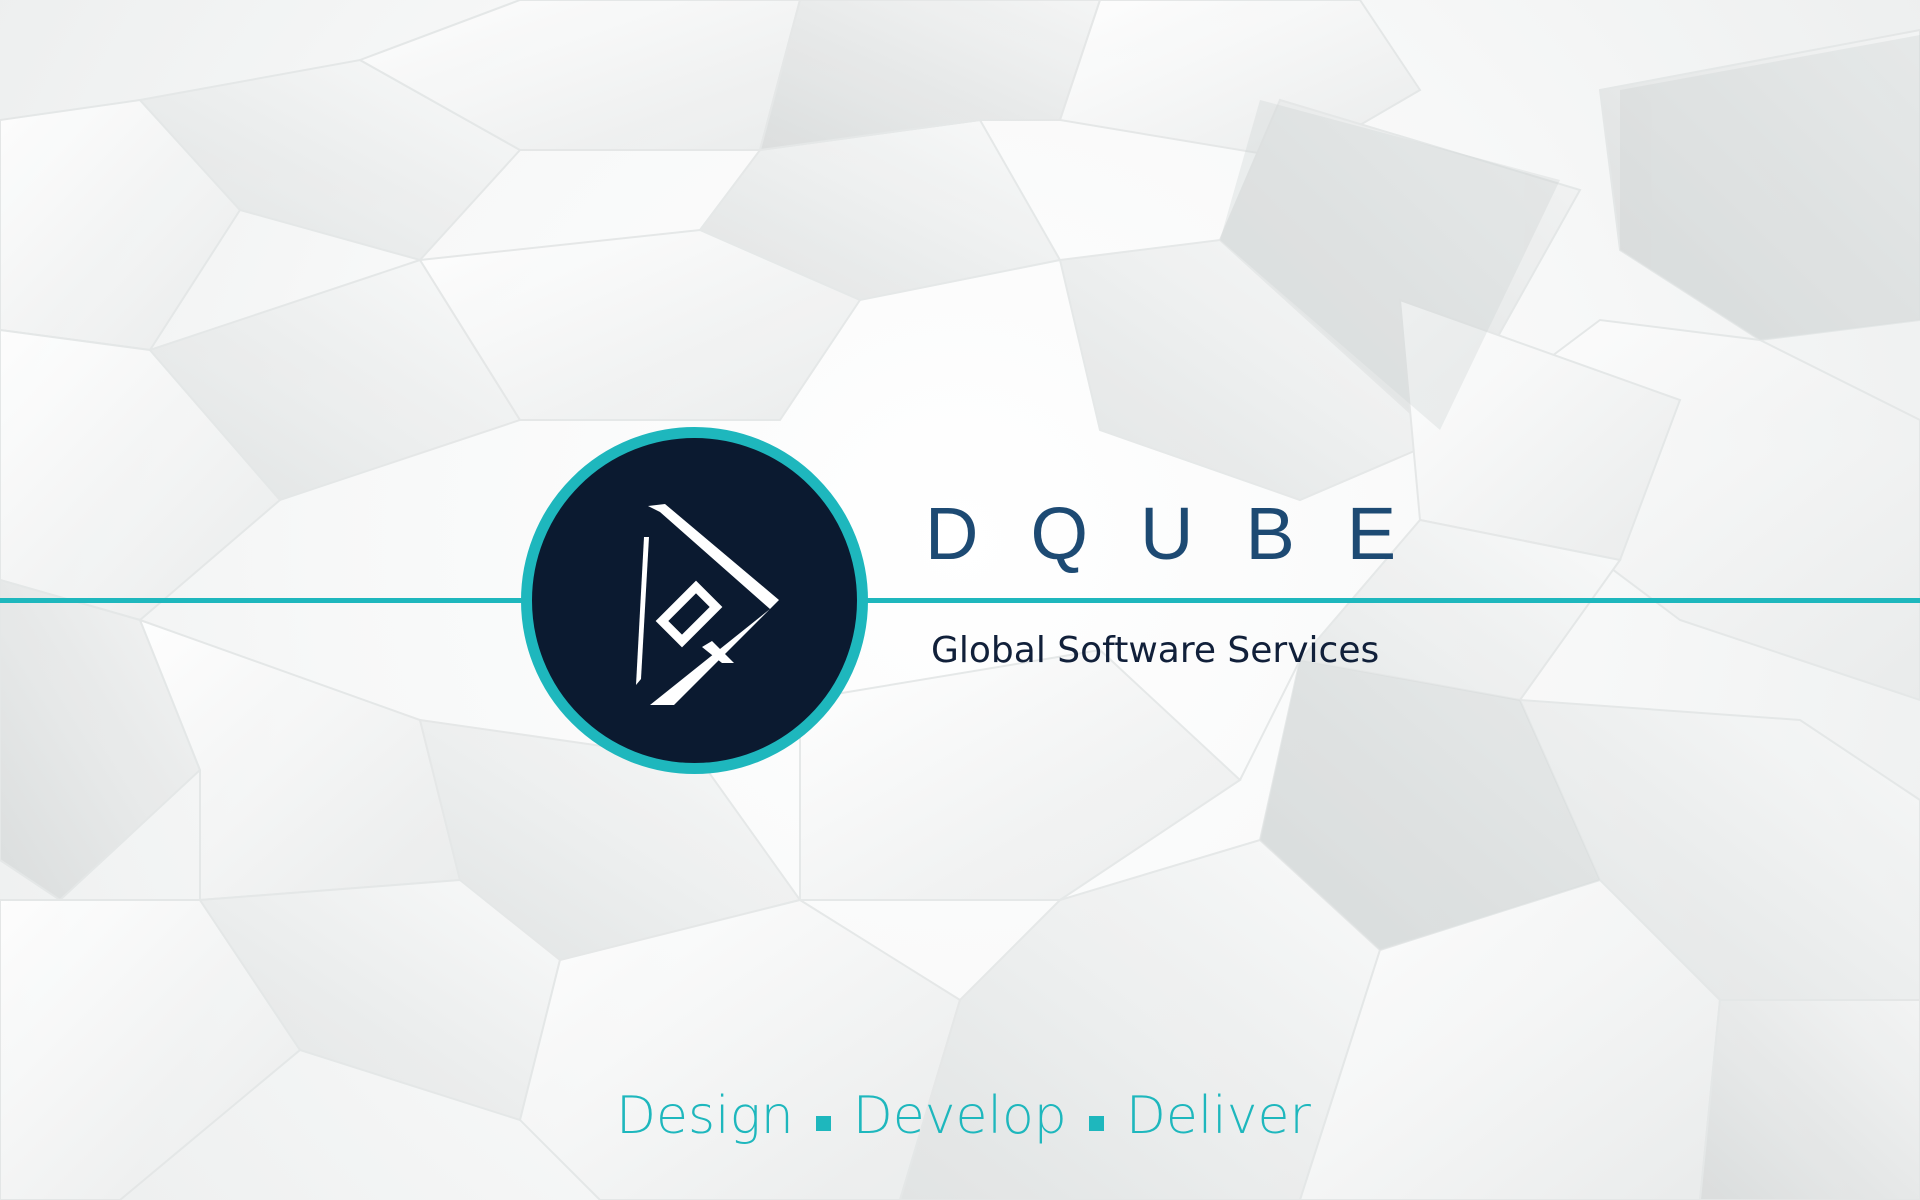 This screenshot has width=1920, height=1200. I want to click on tagline-item-develop: Develop, so click(959, 1116).